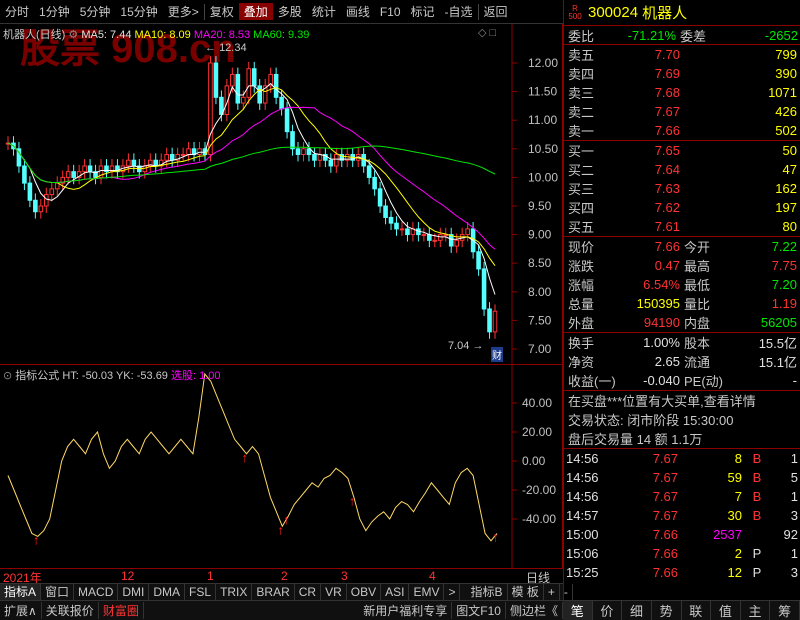  What do you see at coordinates (70, 610) in the screenshot?
I see `extension-tab: 关联报价` at bounding box center [70, 610].